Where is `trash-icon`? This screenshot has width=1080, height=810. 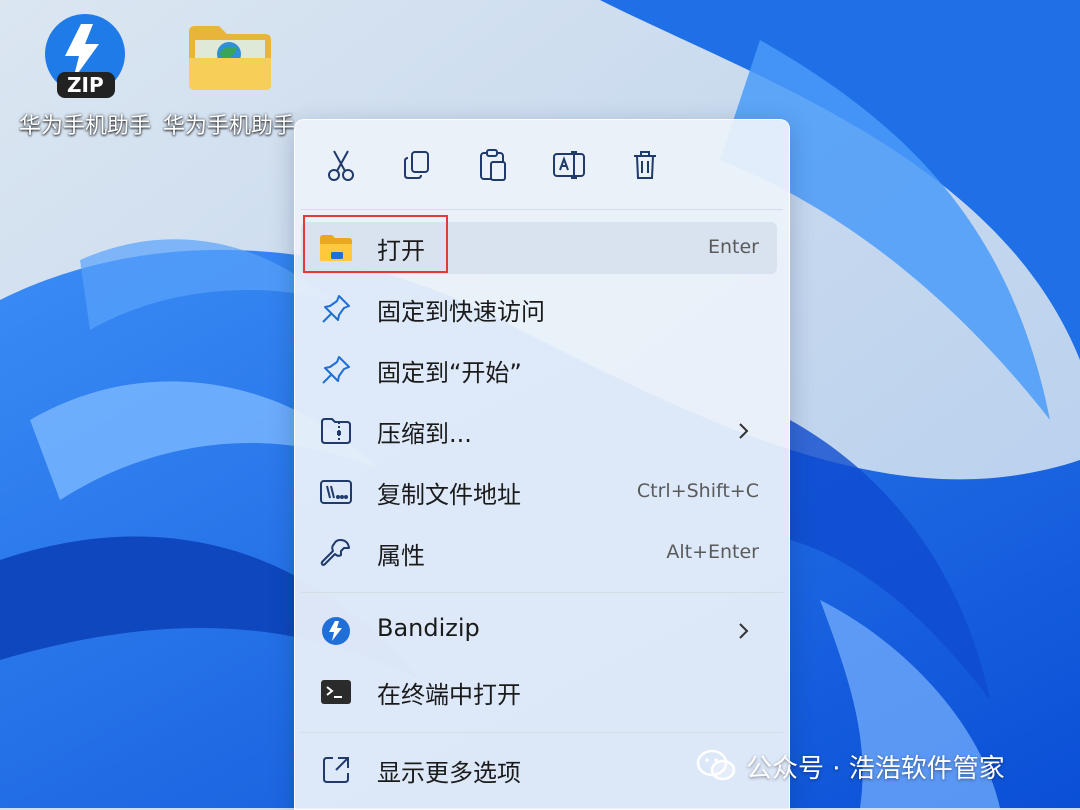 trash-icon is located at coordinates (645, 165).